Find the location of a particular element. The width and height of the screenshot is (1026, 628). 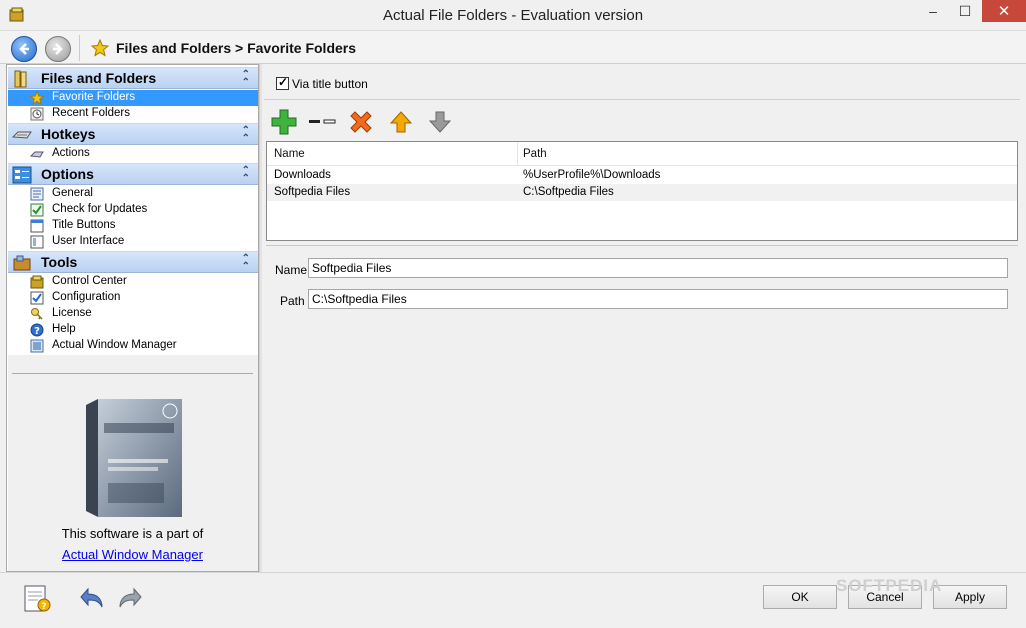

move-up-button is located at coordinates (401, 122).